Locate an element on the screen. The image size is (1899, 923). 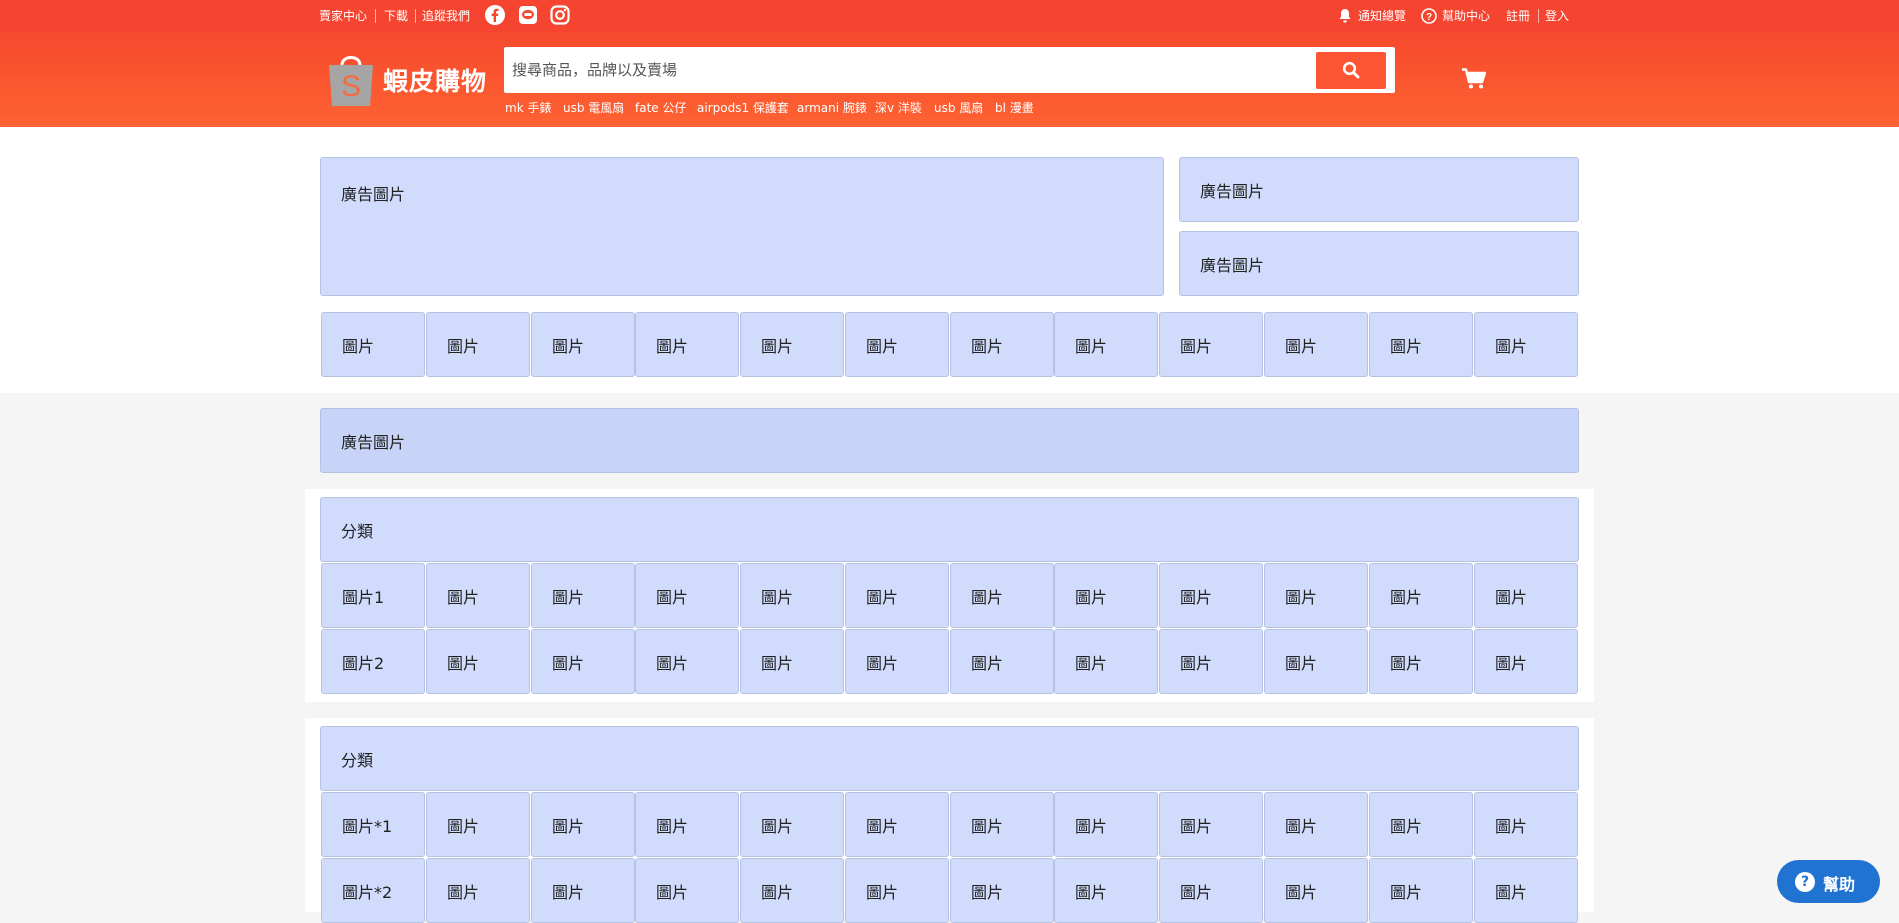
ad-side-top: 廣告圖片 is located at coordinates (1379, 189).